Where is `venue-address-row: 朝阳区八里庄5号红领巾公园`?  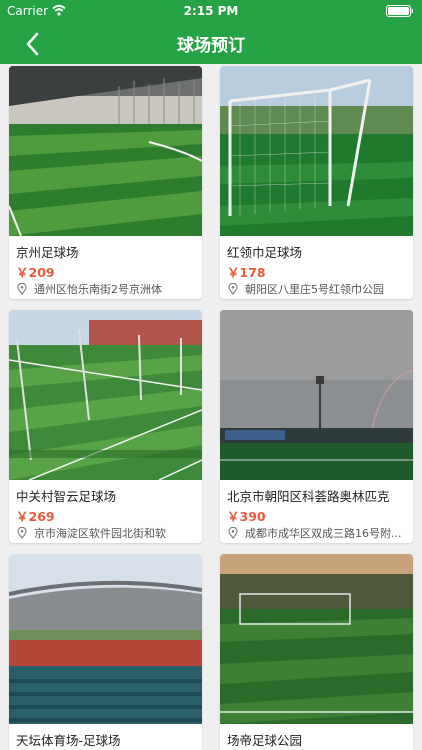 venue-address-row: 朝阳区八里庄5号红领巾公园 is located at coordinates (318, 289).